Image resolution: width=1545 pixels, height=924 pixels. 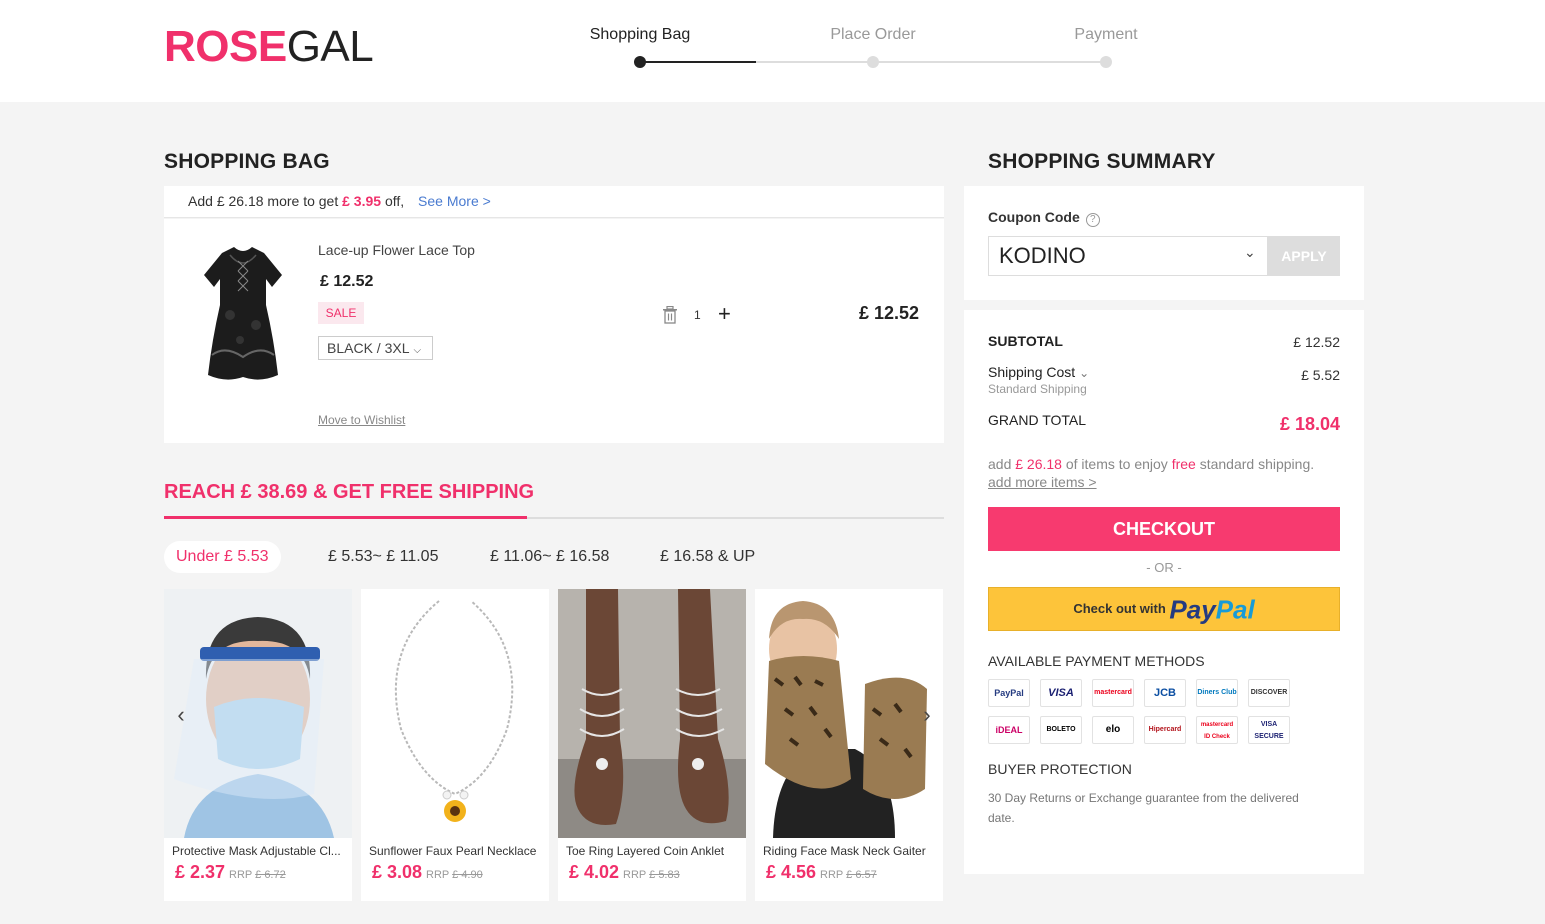 What do you see at coordinates (455, 713) in the screenshot?
I see `product-image-necklace` at bounding box center [455, 713].